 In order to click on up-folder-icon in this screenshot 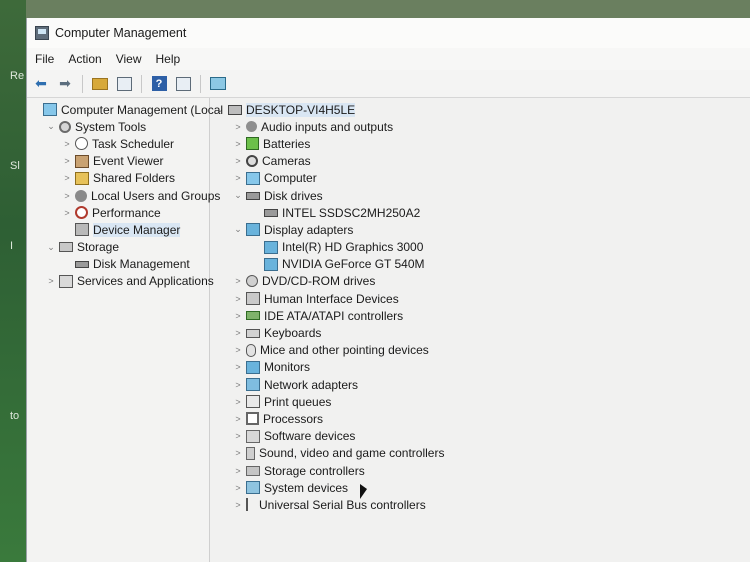, I will do `click(100, 84)`.